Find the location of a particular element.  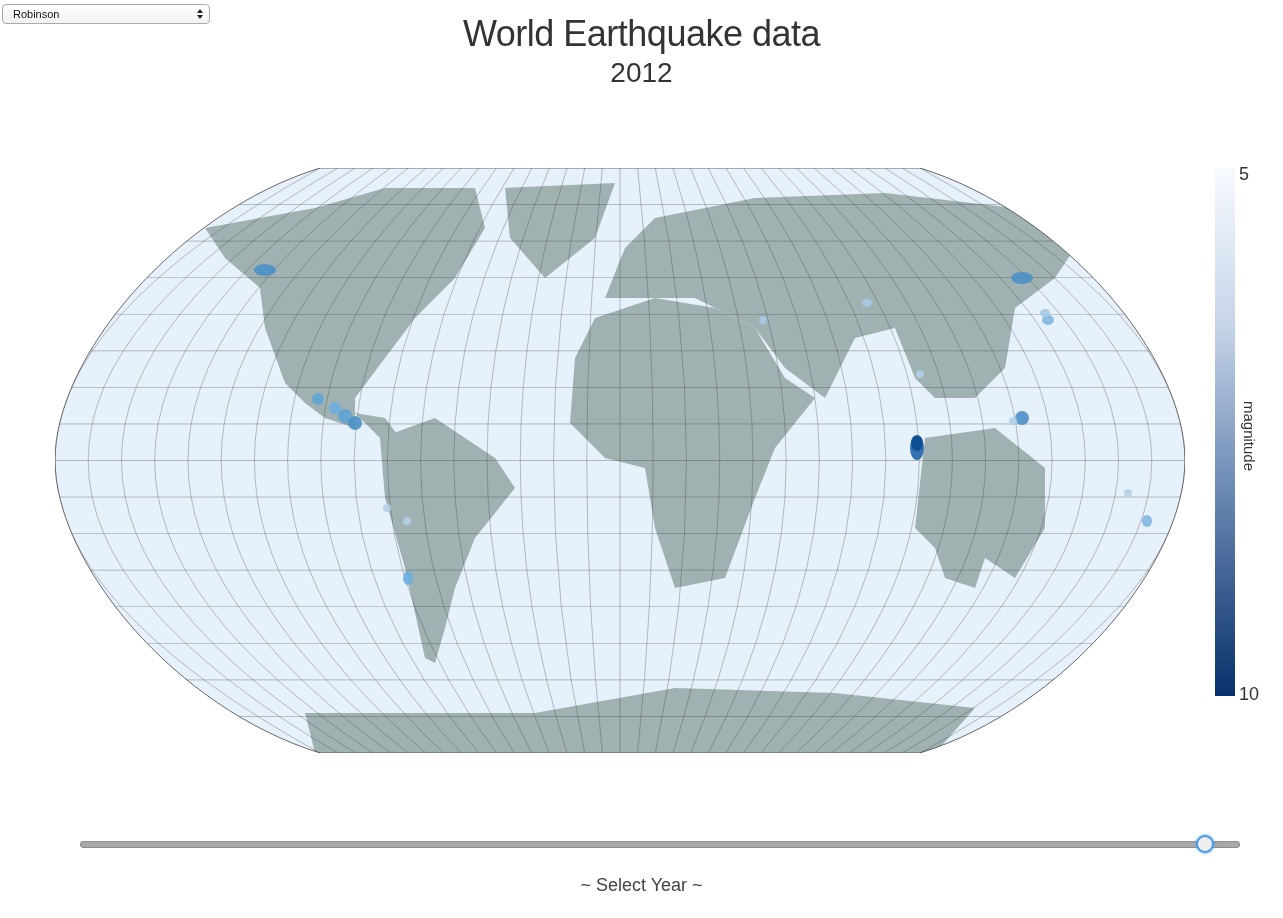

legend-title: magnitude is located at coordinates (1249, 436).